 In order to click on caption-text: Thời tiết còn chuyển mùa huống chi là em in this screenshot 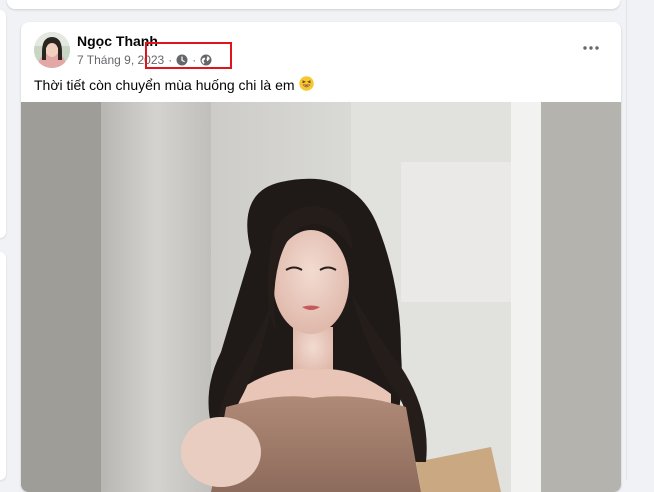, I will do `click(164, 85)`.